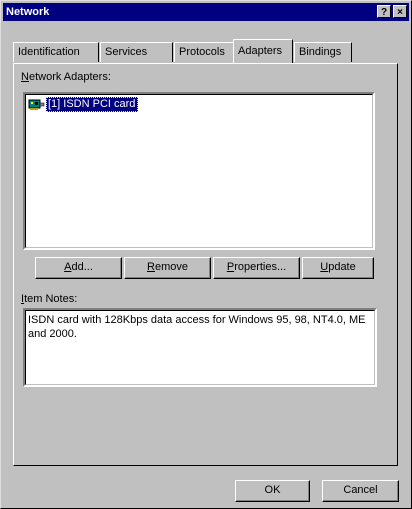  I want to click on adapter-label: [1] ISDN PCI card, so click(92, 104).